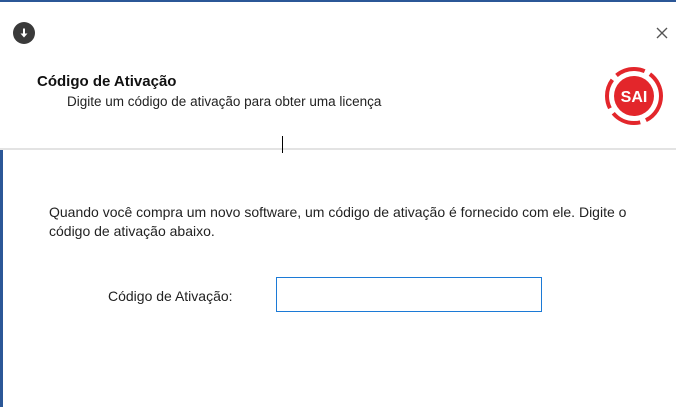 The image size is (676, 407). I want to click on text-caret, so click(282, 144).